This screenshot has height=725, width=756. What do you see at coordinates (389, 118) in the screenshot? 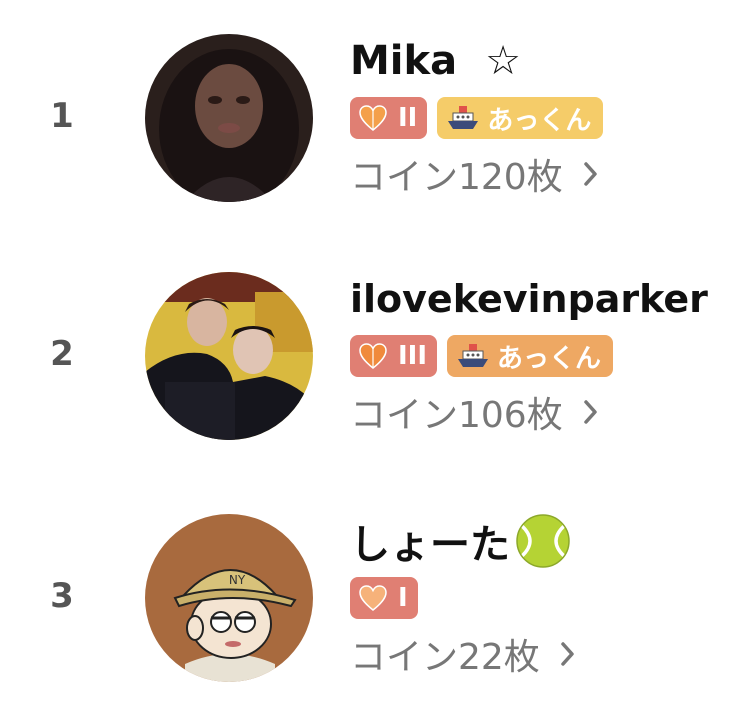
I see `level-badge: II` at bounding box center [389, 118].